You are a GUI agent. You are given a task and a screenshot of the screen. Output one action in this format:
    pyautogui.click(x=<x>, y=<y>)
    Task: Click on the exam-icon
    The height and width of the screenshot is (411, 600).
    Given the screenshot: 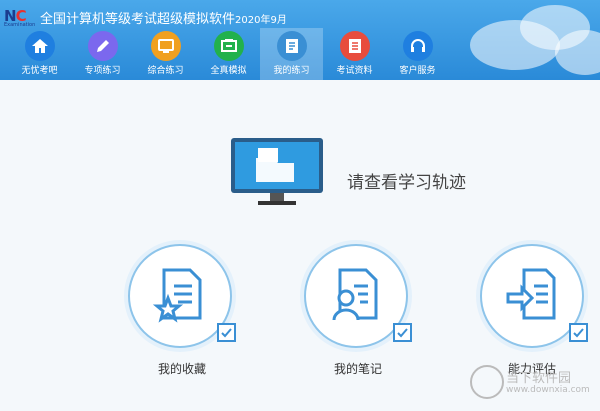 What is the action you would take?
    pyautogui.click(x=228, y=46)
    